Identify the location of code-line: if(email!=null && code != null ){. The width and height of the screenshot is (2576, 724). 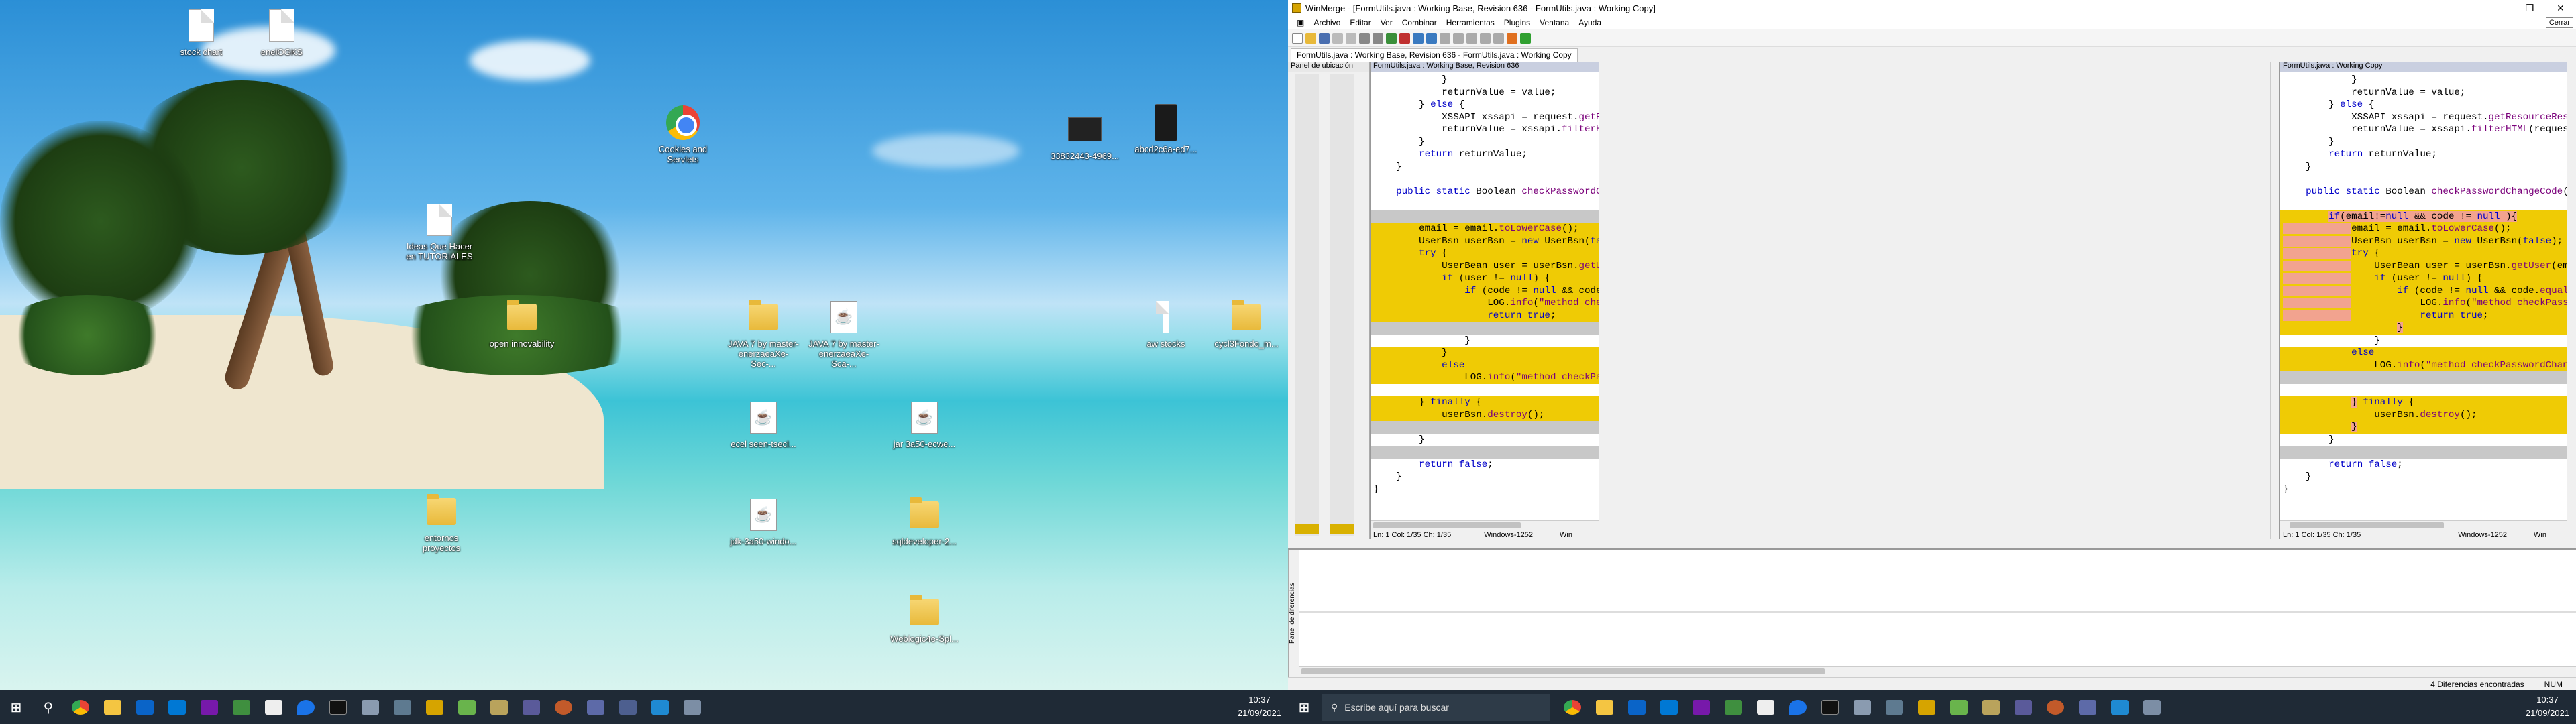
(2423, 216).